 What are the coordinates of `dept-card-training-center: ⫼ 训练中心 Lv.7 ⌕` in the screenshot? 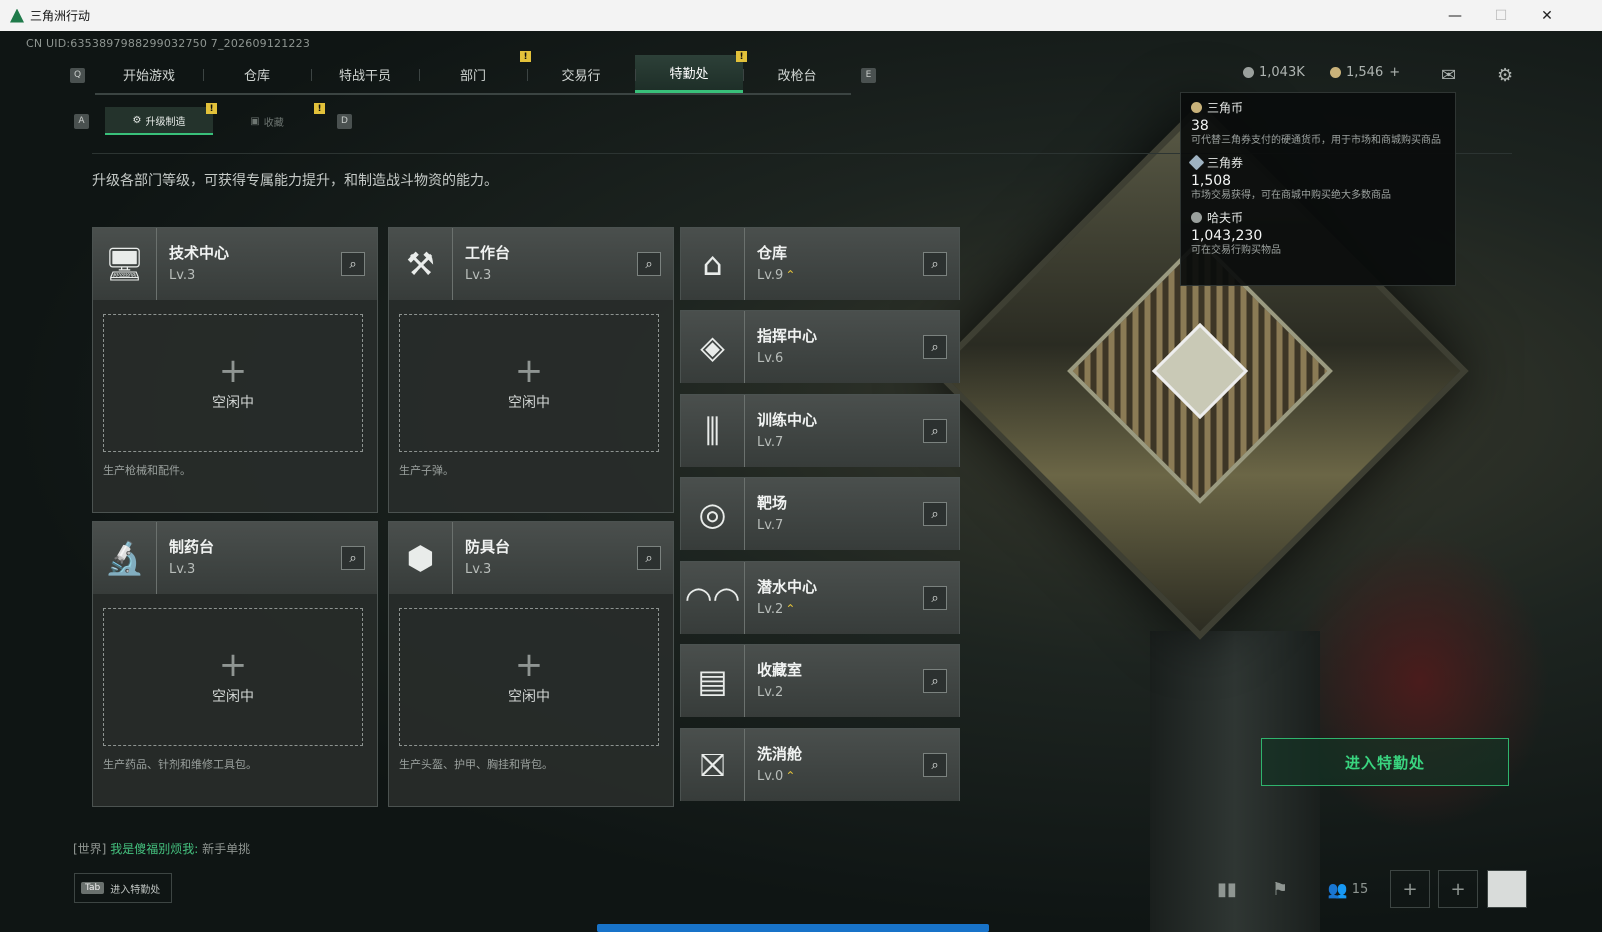 It's located at (820, 430).